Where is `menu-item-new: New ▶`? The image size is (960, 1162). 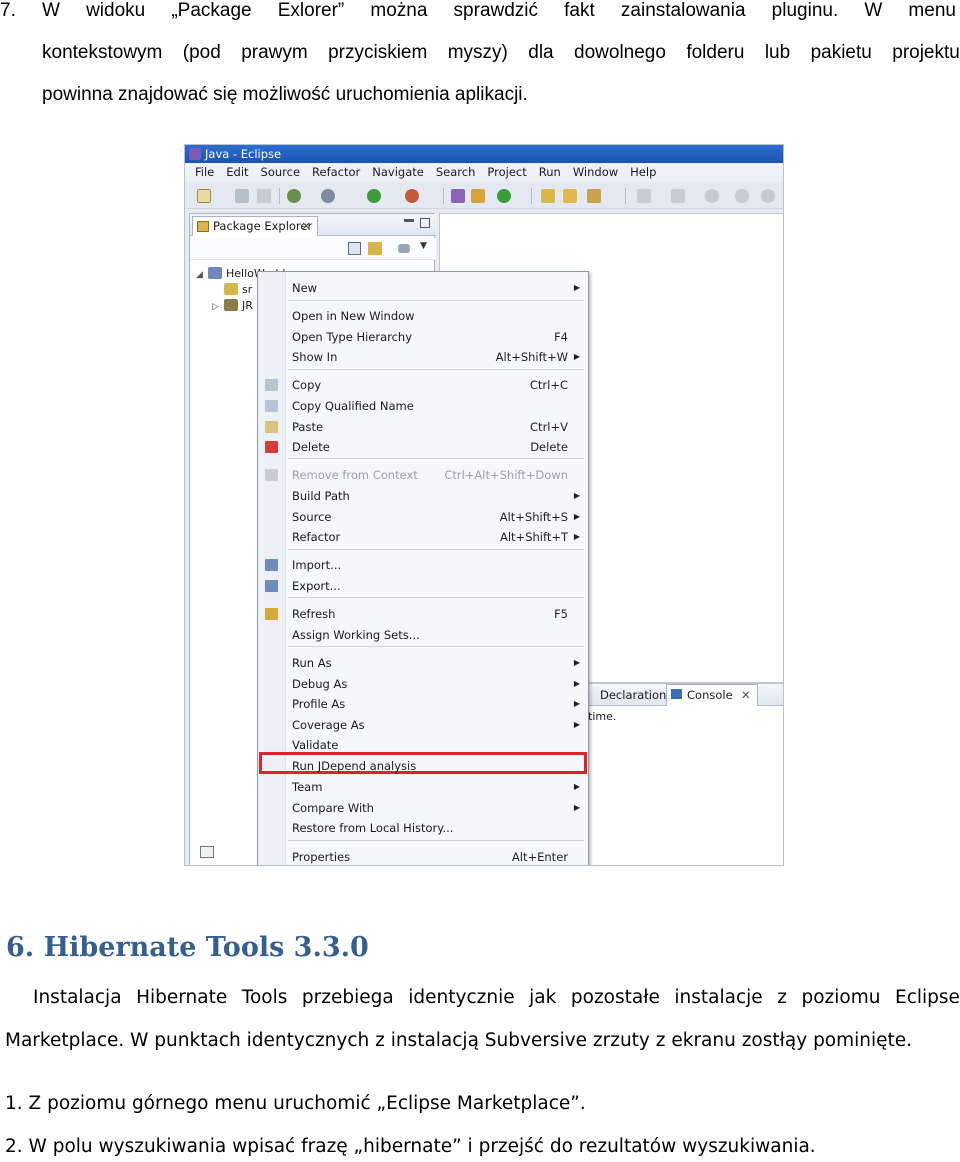
menu-item-new: New ▶ is located at coordinates (423, 288).